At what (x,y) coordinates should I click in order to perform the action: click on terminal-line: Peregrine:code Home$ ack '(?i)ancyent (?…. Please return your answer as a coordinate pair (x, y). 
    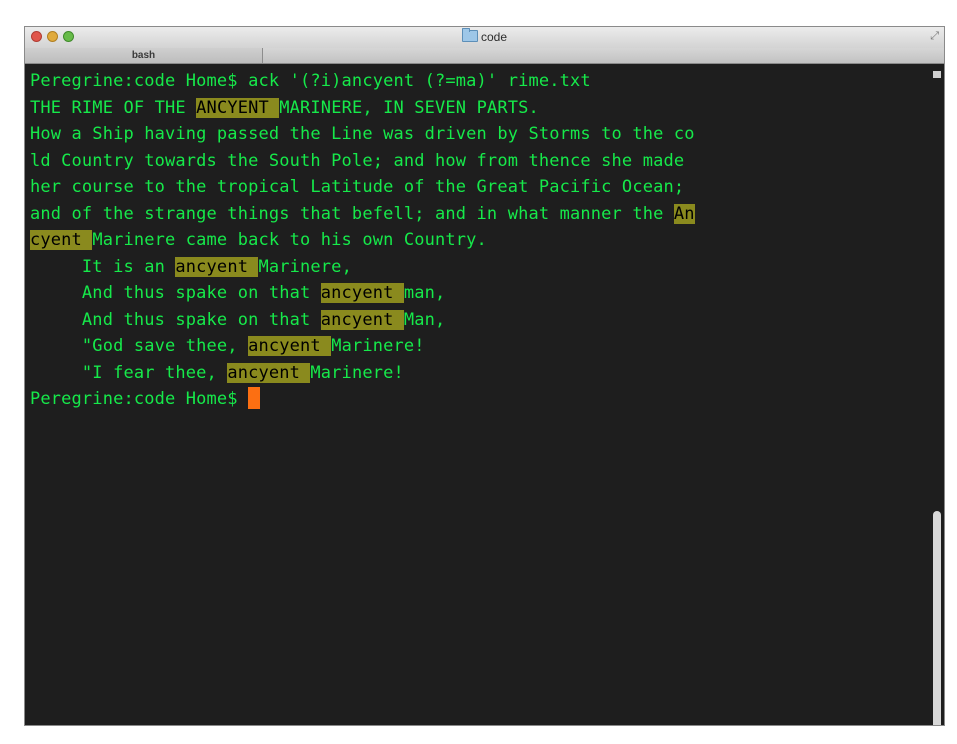
    Looking at the image, I should click on (480, 81).